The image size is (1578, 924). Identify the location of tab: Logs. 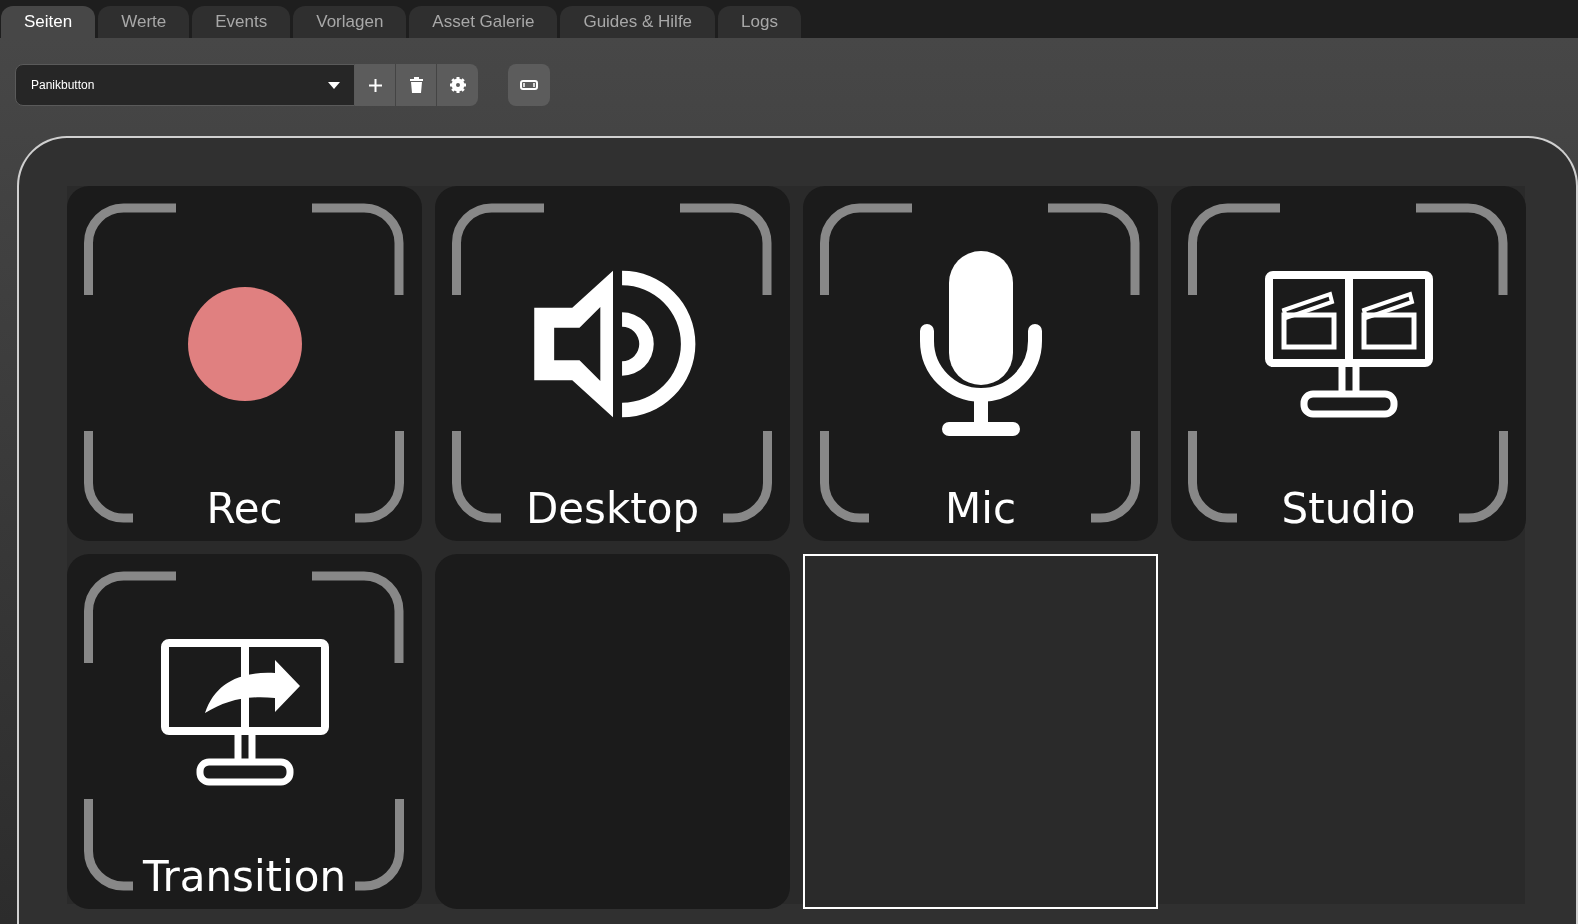
(759, 22).